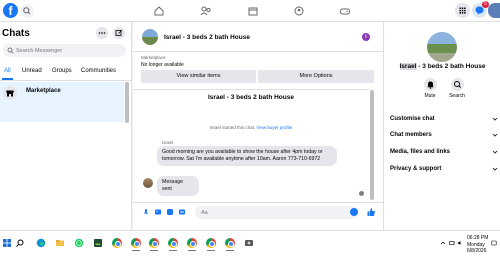 The image size is (500, 260). I want to click on message-input-box, so click(276, 212).